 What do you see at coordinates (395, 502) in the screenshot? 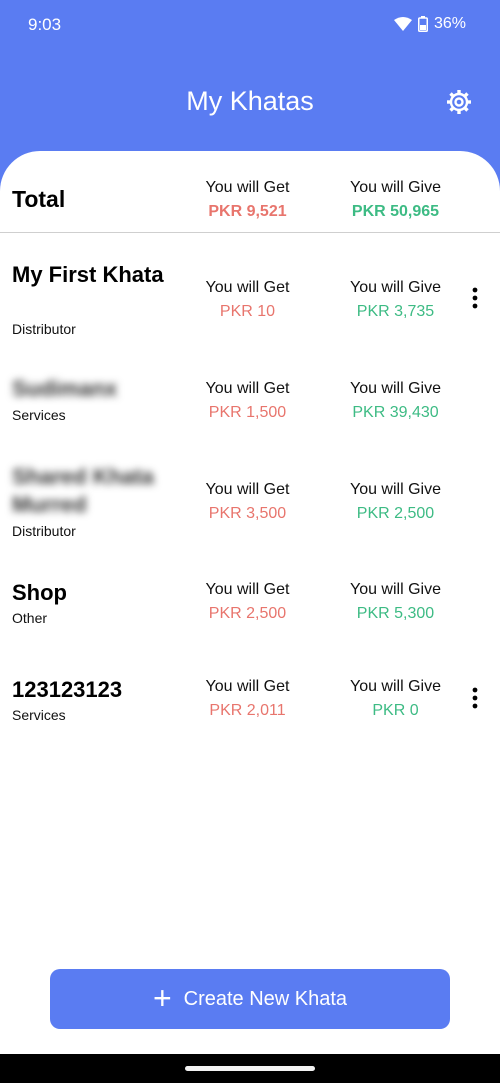
I see `khata-give-column: You will Give PKR 2,500` at bounding box center [395, 502].